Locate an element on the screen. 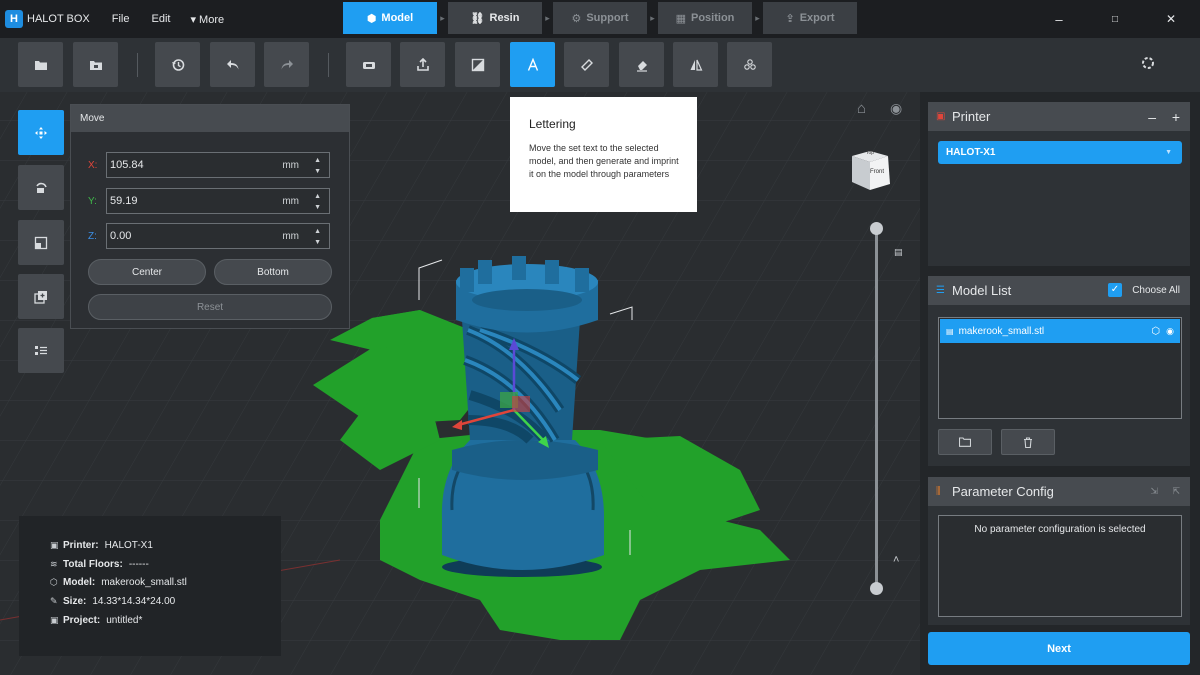  eye-icon: ◉ is located at coordinates (1170, 331).